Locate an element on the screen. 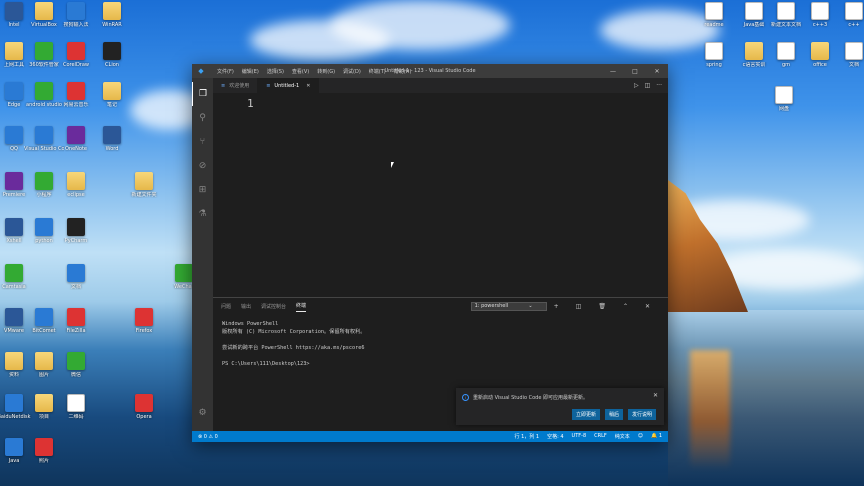 This screenshot has height=486, width=864. terminal-select: 1: powershell ⌄ is located at coordinates (508, 306).